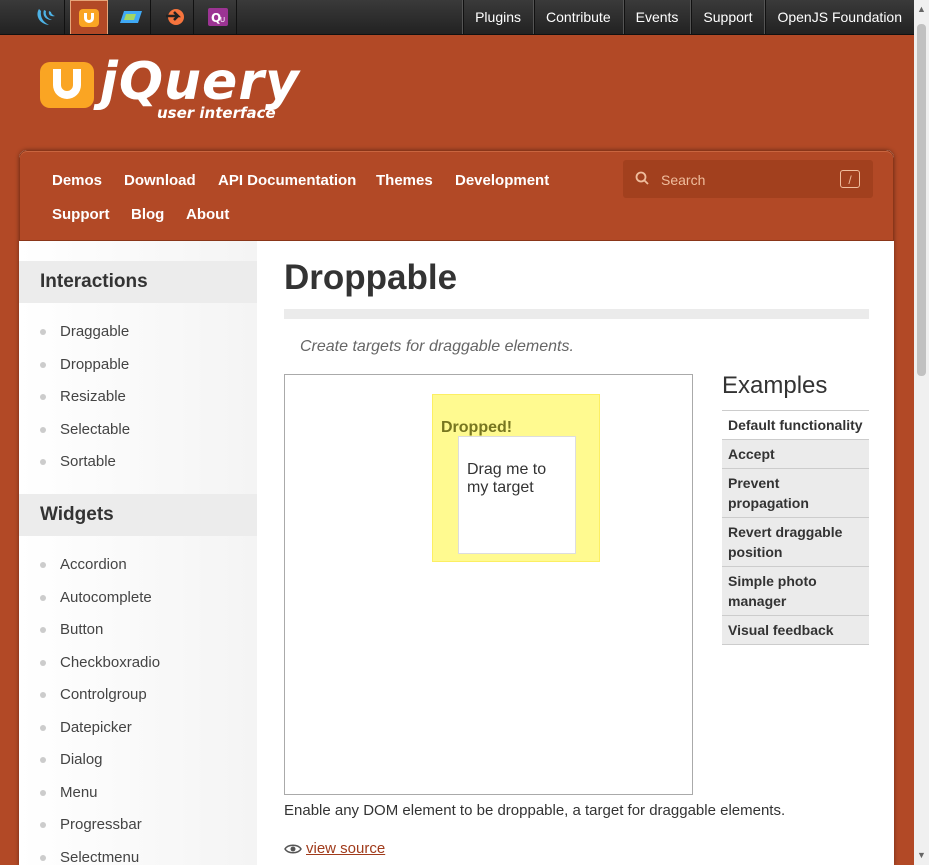  What do you see at coordinates (138, 282) in the screenshot?
I see `sidebar-heading-interactions: Interactions` at bounding box center [138, 282].